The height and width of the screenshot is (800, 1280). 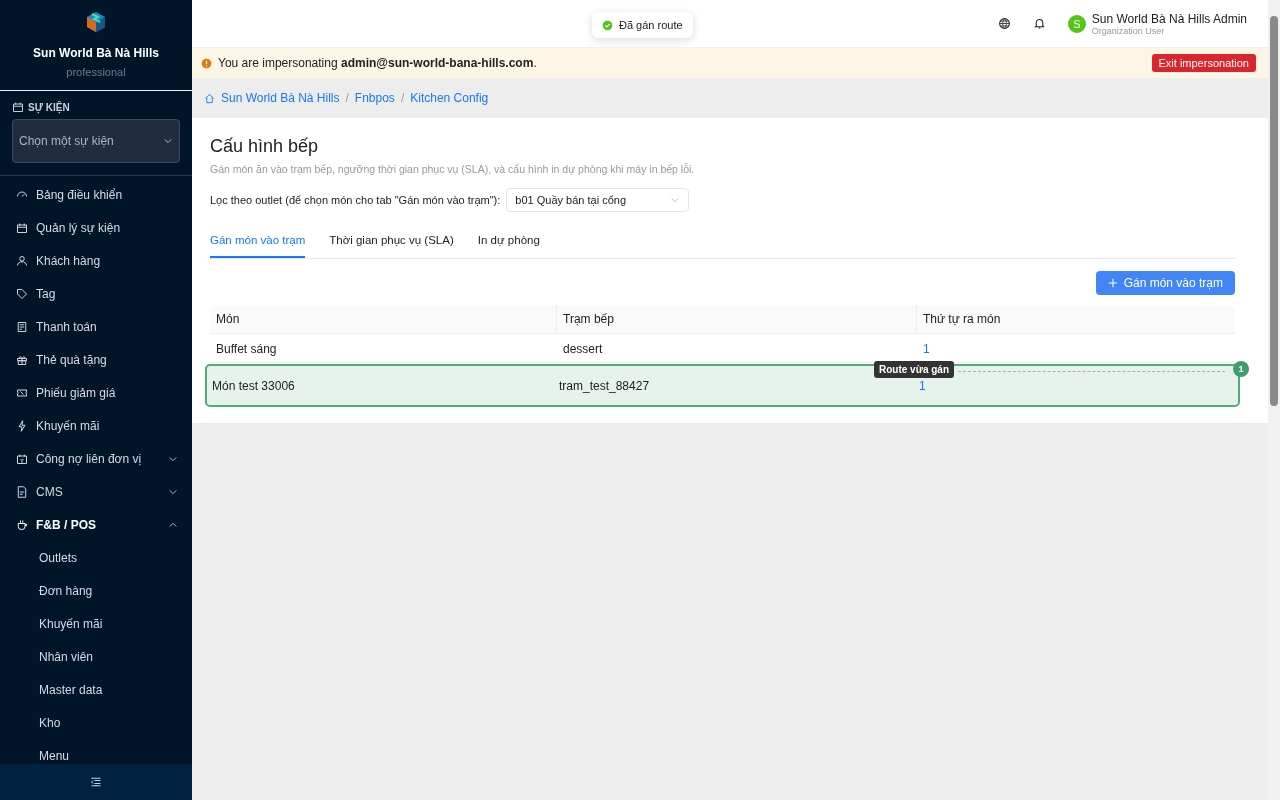 I want to click on plan-label: professional, so click(x=96, y=72).